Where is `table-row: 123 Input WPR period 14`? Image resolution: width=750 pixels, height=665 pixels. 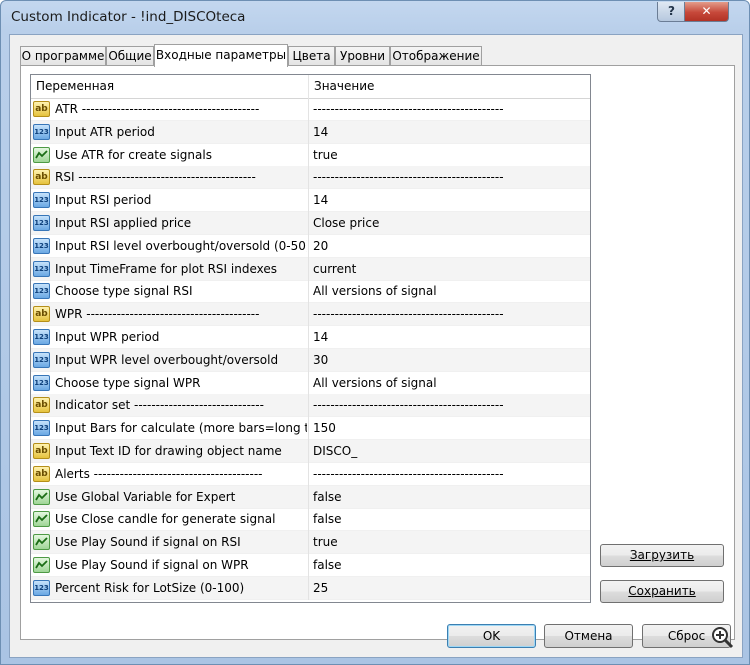
table-row: 123 Input WPR period 14 is located at coordinates (310, 337).